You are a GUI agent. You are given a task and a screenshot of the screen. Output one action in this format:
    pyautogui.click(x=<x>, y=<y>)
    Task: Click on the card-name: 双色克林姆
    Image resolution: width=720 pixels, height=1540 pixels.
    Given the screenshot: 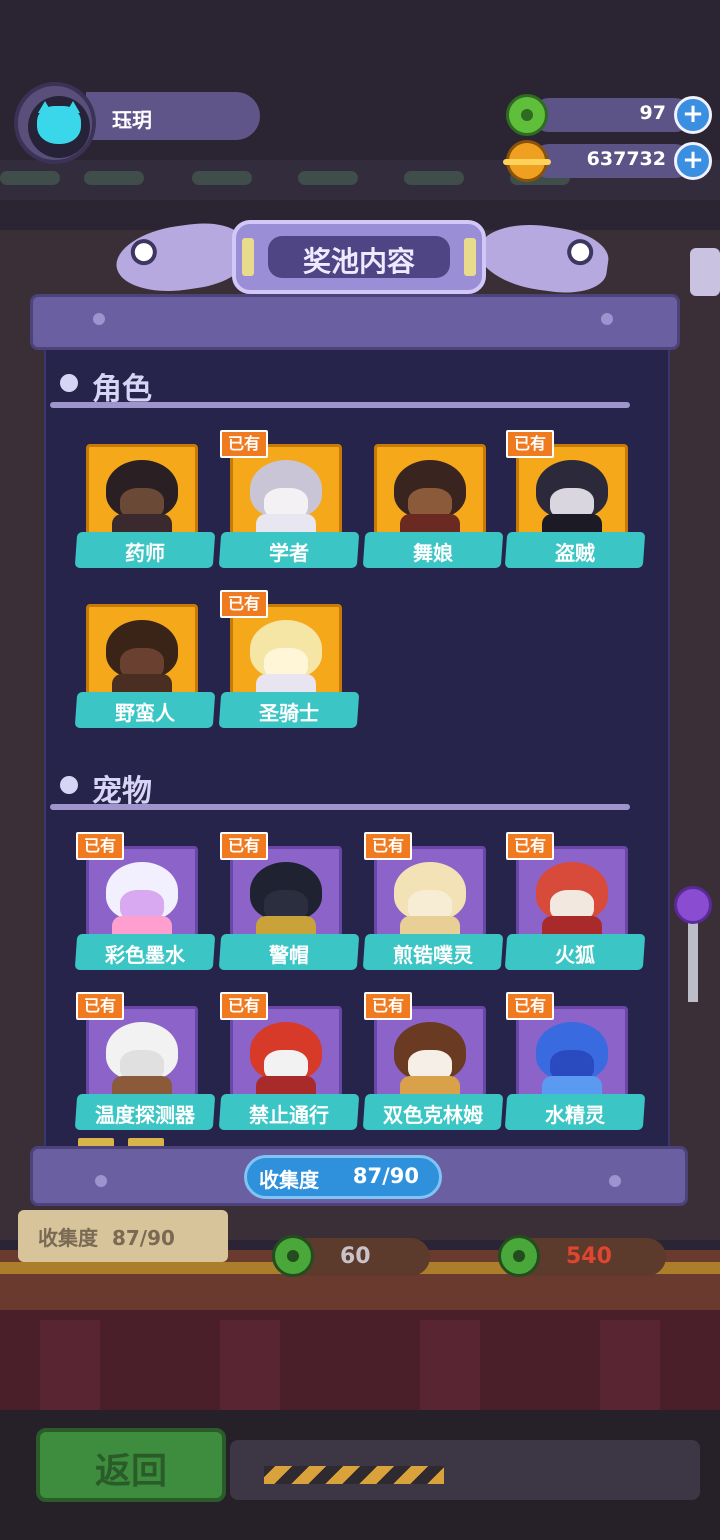 What is the action you would take?
    pyautogui.click(x=433, y=1115)
    